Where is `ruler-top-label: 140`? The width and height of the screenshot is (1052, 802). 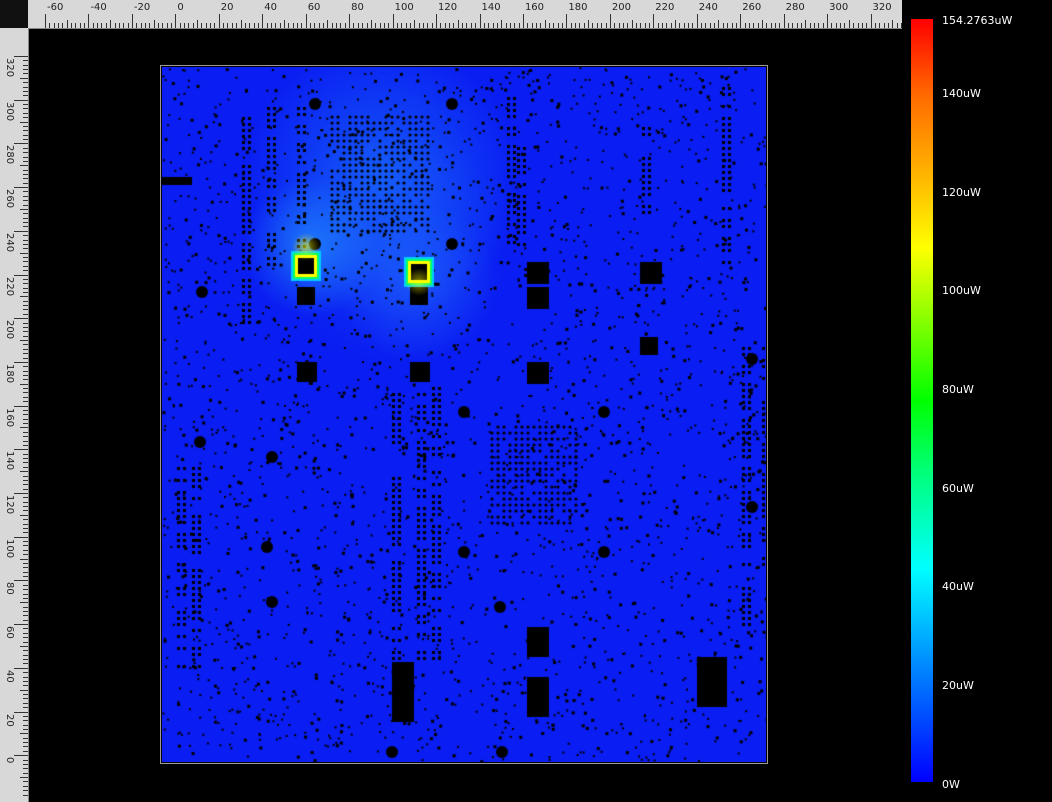 ruler-top-label: 140 is located at coordinates (491, 7).